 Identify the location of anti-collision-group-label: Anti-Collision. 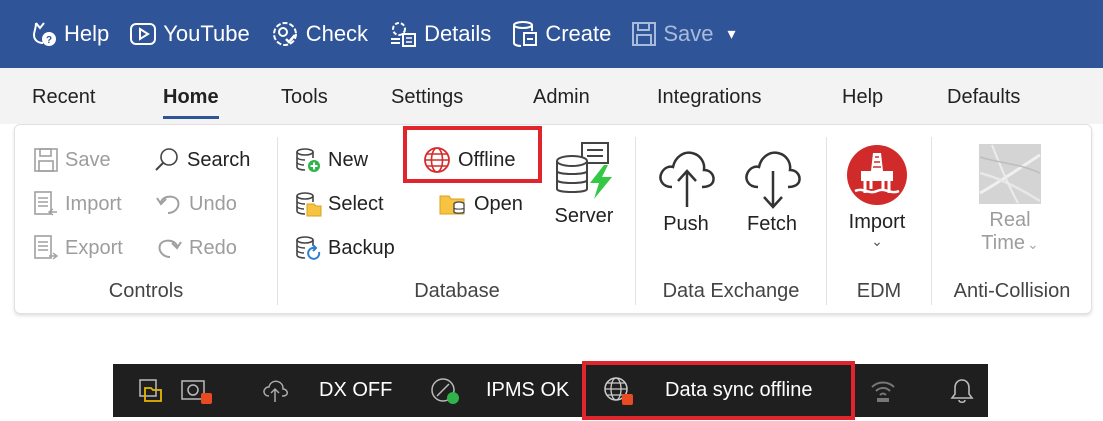
(1012, 291).